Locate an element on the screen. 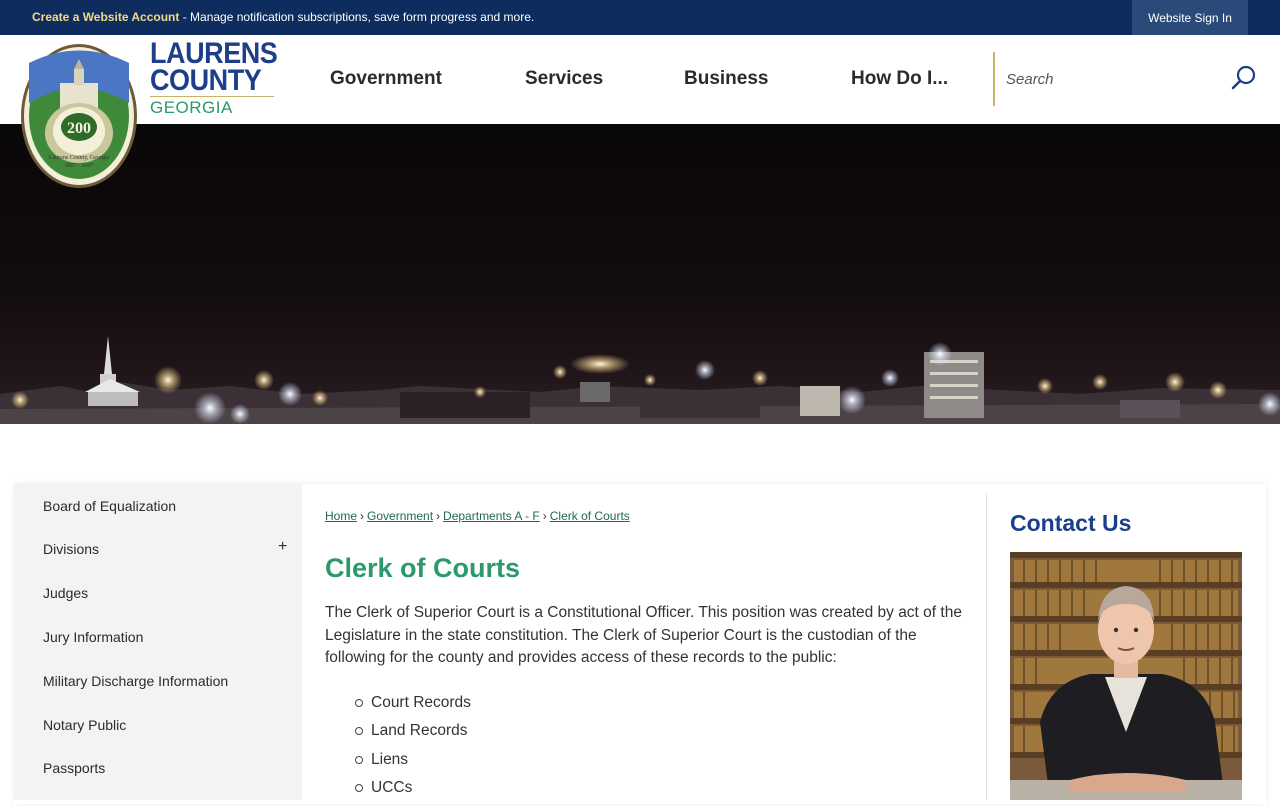  svg-text: 200 is located at coordinates (79, 128).